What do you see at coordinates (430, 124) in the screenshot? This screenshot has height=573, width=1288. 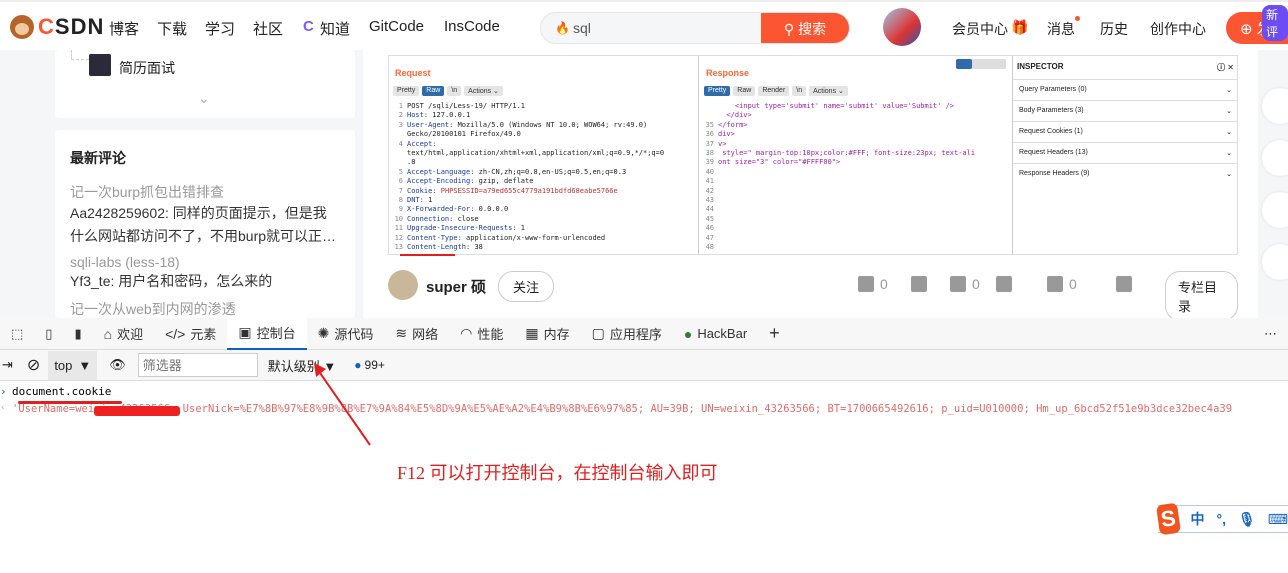 I see `header-name: User-Agent:` at bounding box center [430, 124].